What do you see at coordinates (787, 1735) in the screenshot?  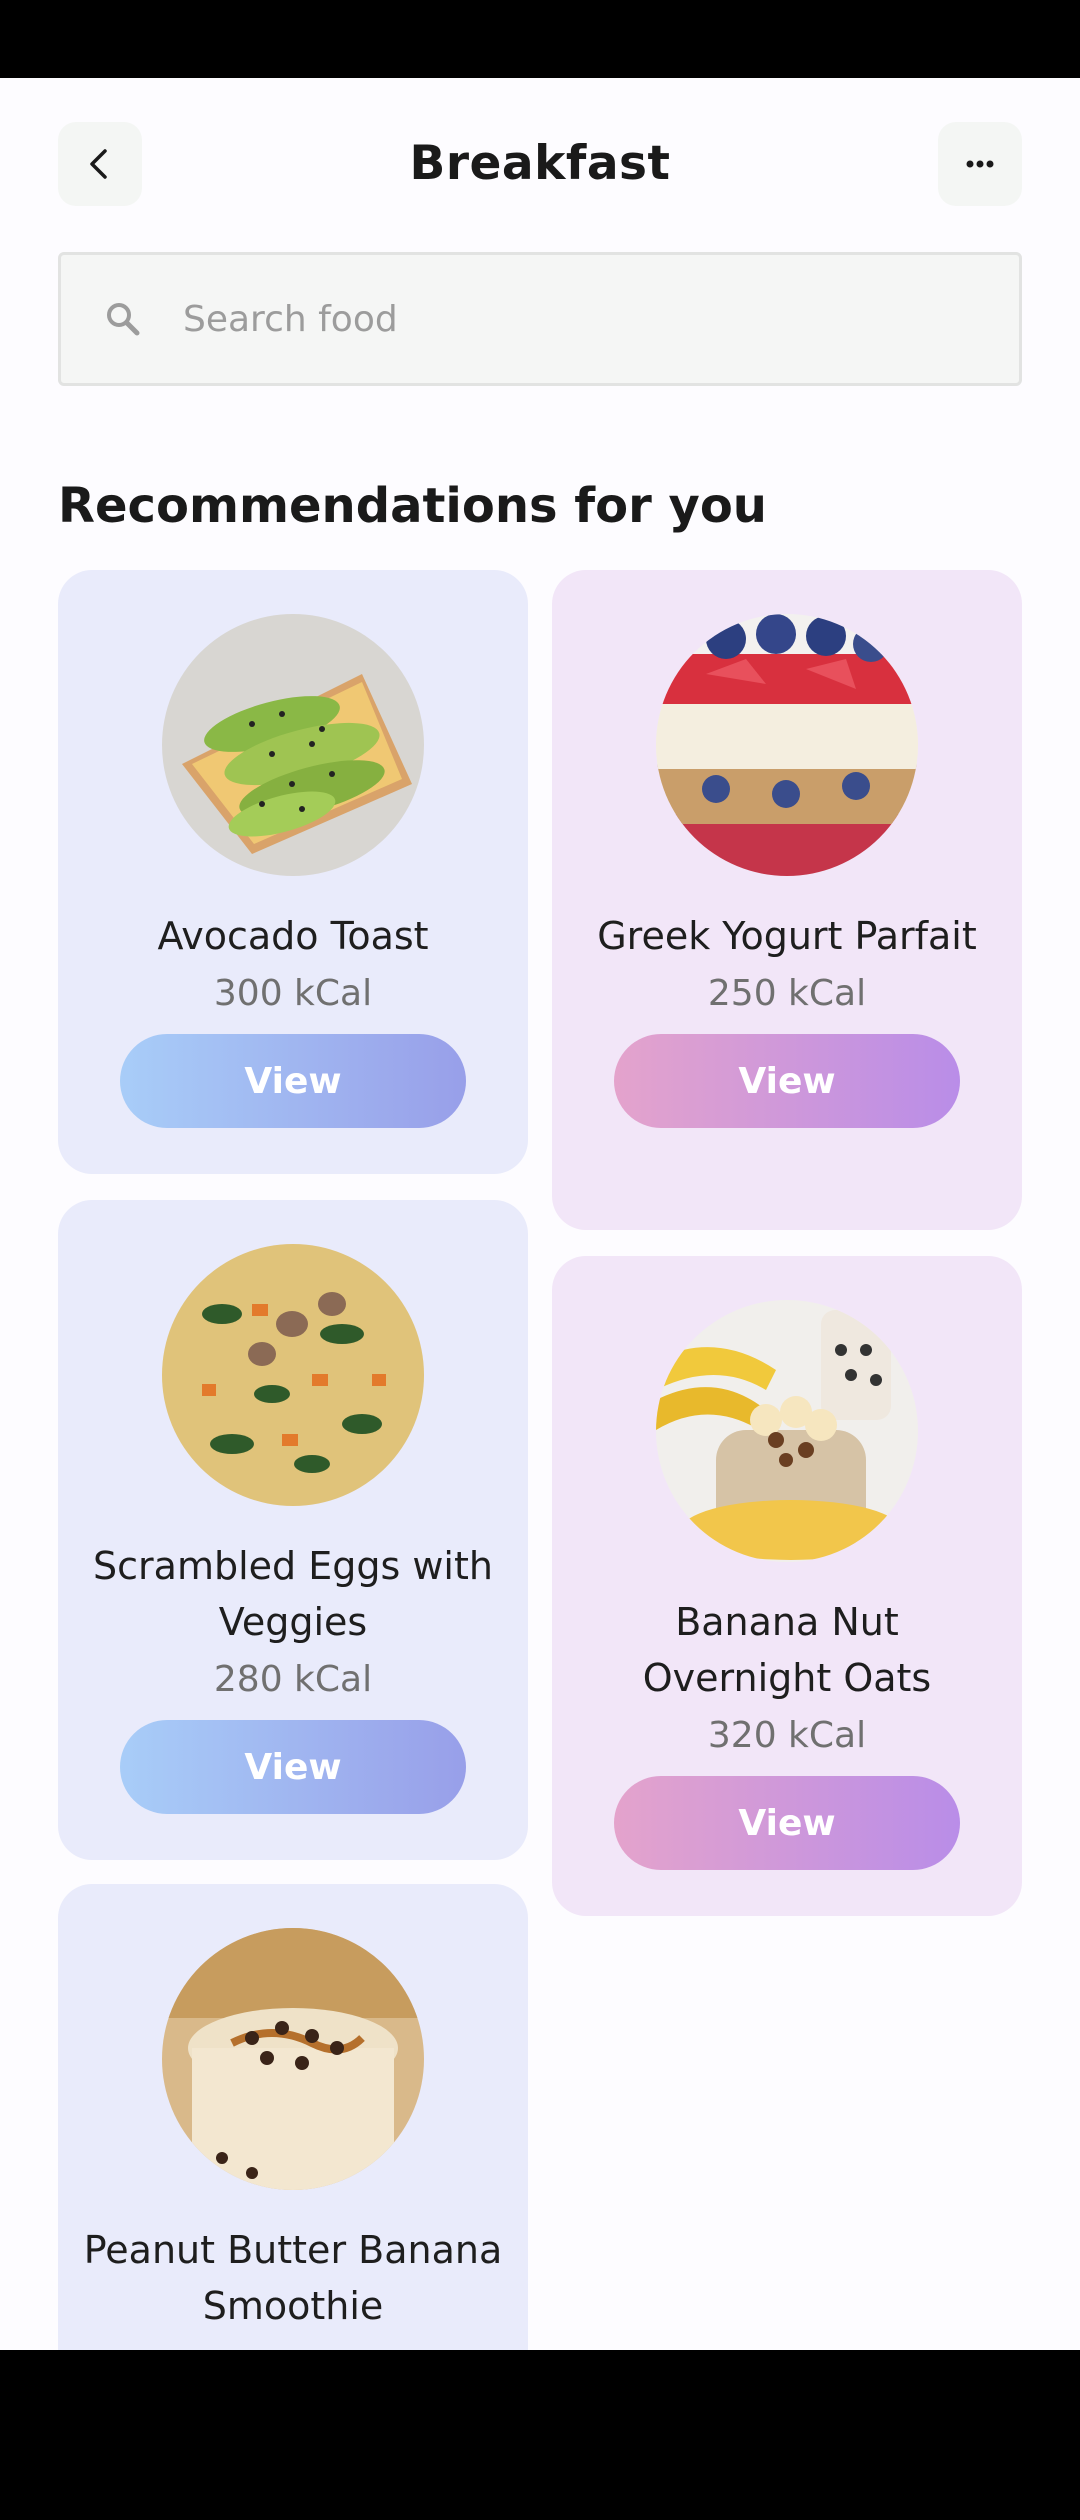 I see `food-kcal: 320 kCal` at bounding box center [787, 1735].